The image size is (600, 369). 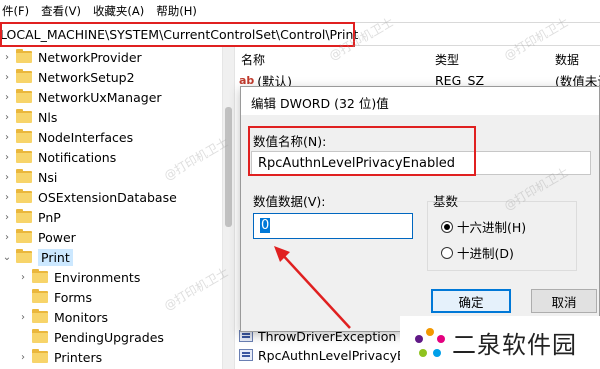 I want to click on tree-item-label: Nls, so click(x=48, y=117).